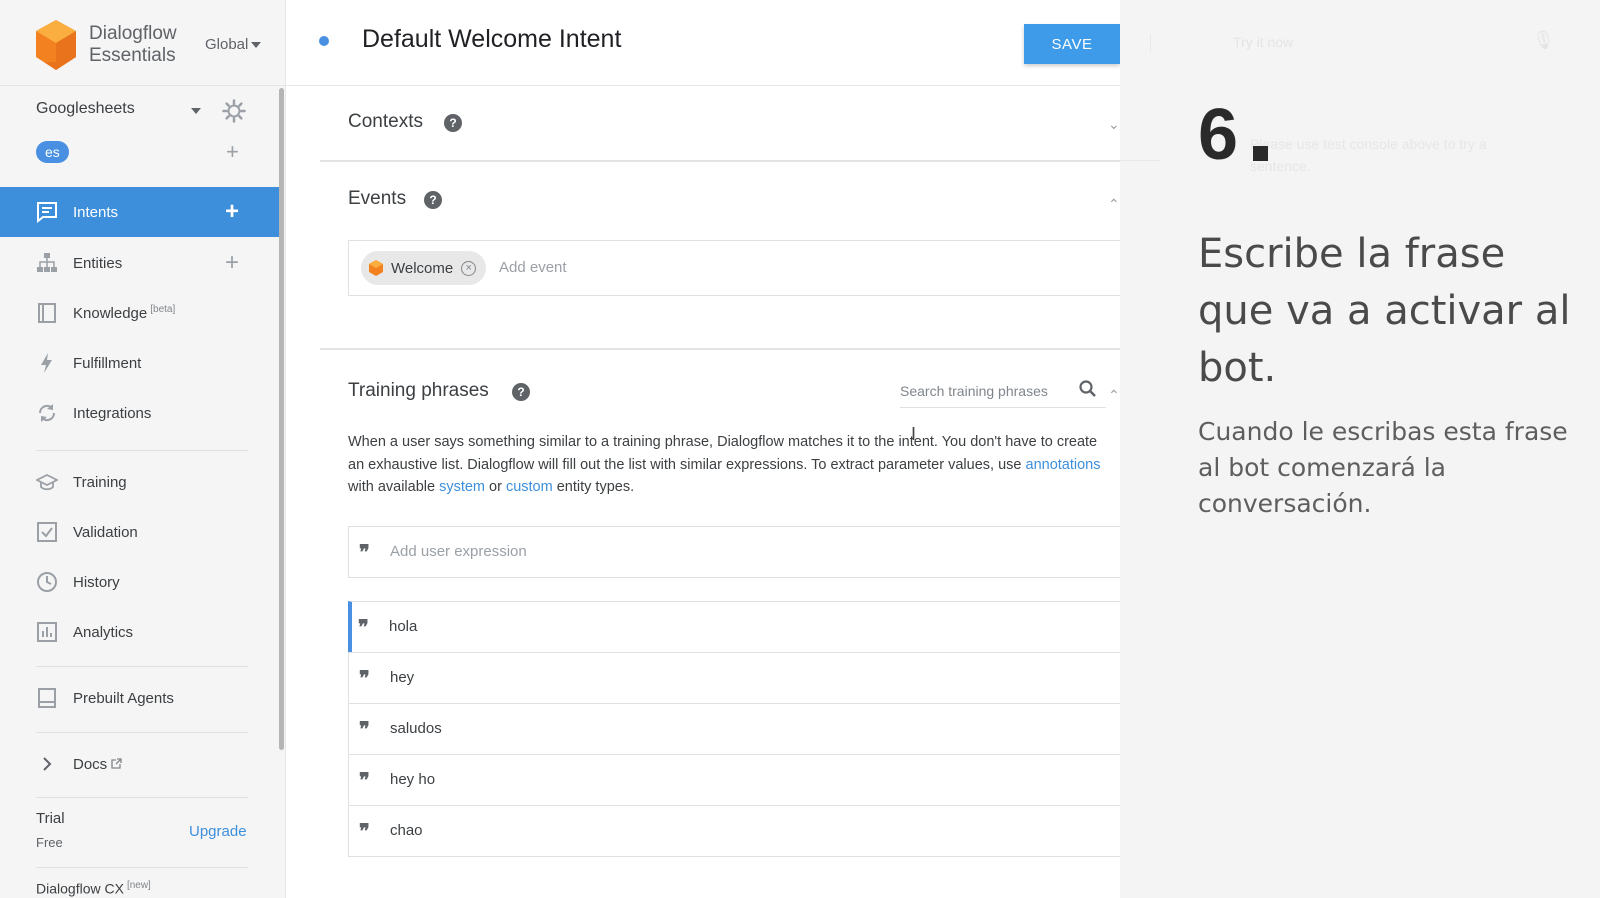 This screenshot has width=1600, height=898. What do you see at coordinates (406, 830) in the screenshot?
I see `training-phrase-text: chao` at bounding box center [406, 830].